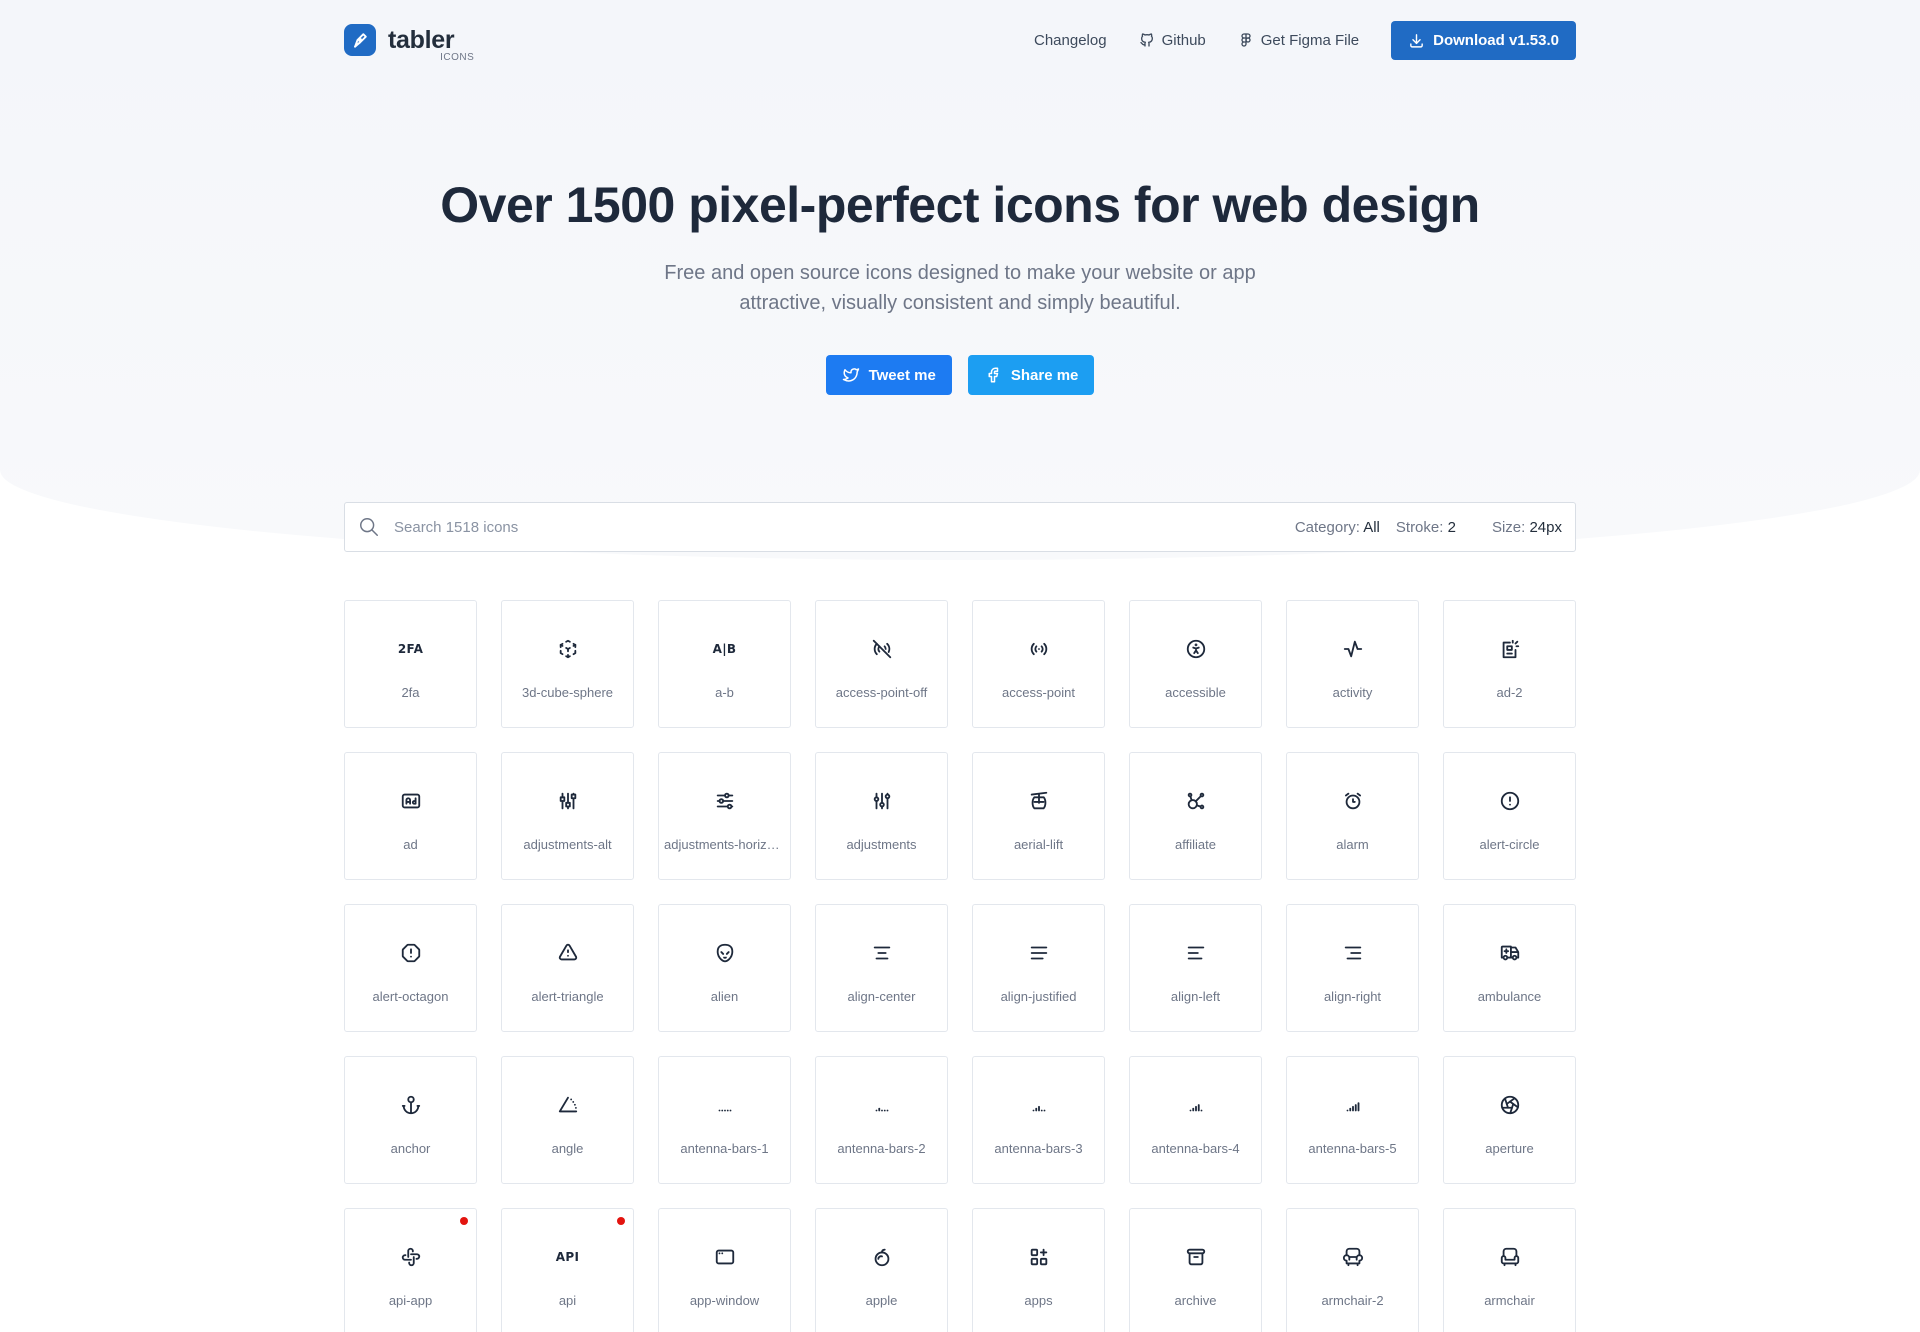 This screenshot has height=1332, width=1920. What do you see at coordinates (369, 527) in the screenshot?
I see `search-icon` at bounding box center [369, 527].